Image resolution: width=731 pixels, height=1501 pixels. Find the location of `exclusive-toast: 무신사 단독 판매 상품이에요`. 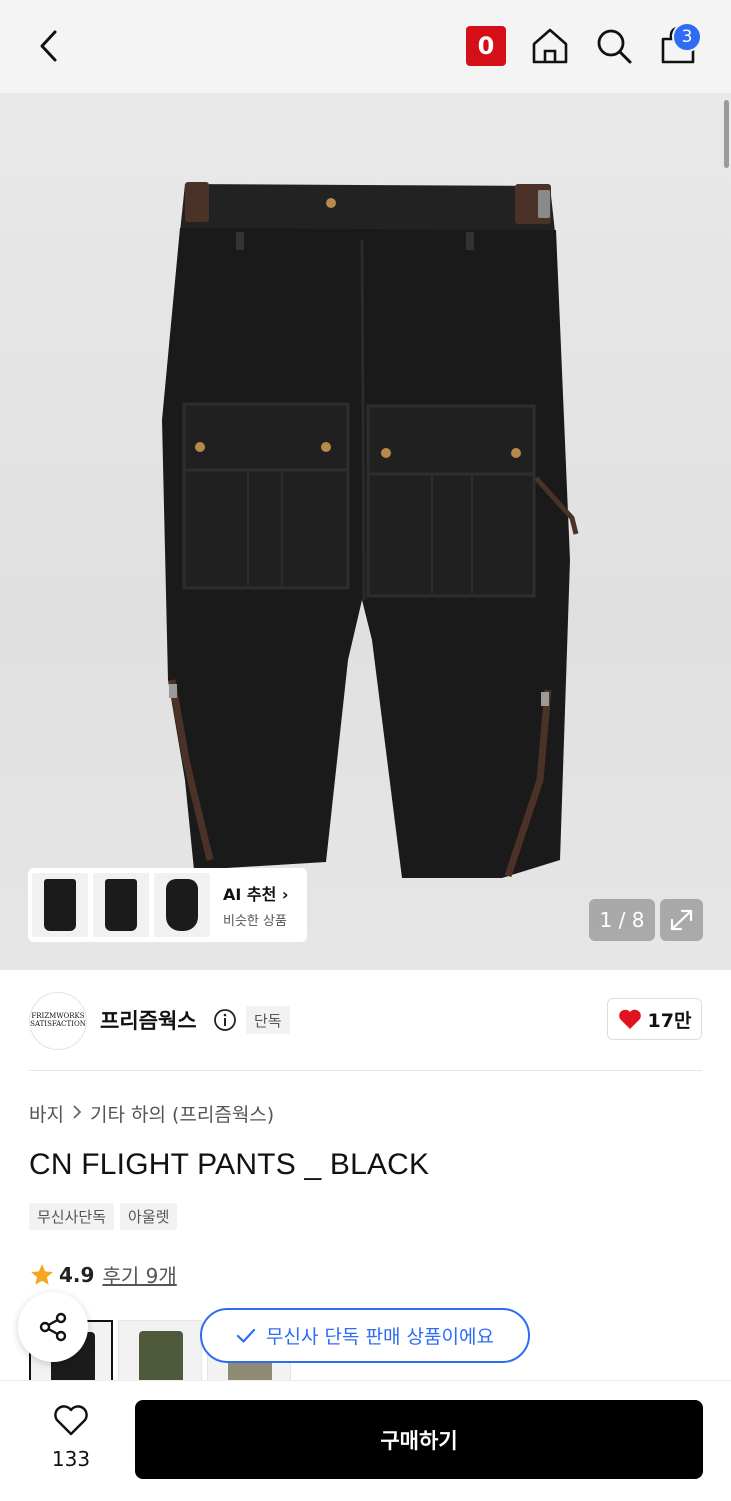

exclusive-toast: 무신사 단독 판매 상품이에요 is located at coordinates (365, 1335).